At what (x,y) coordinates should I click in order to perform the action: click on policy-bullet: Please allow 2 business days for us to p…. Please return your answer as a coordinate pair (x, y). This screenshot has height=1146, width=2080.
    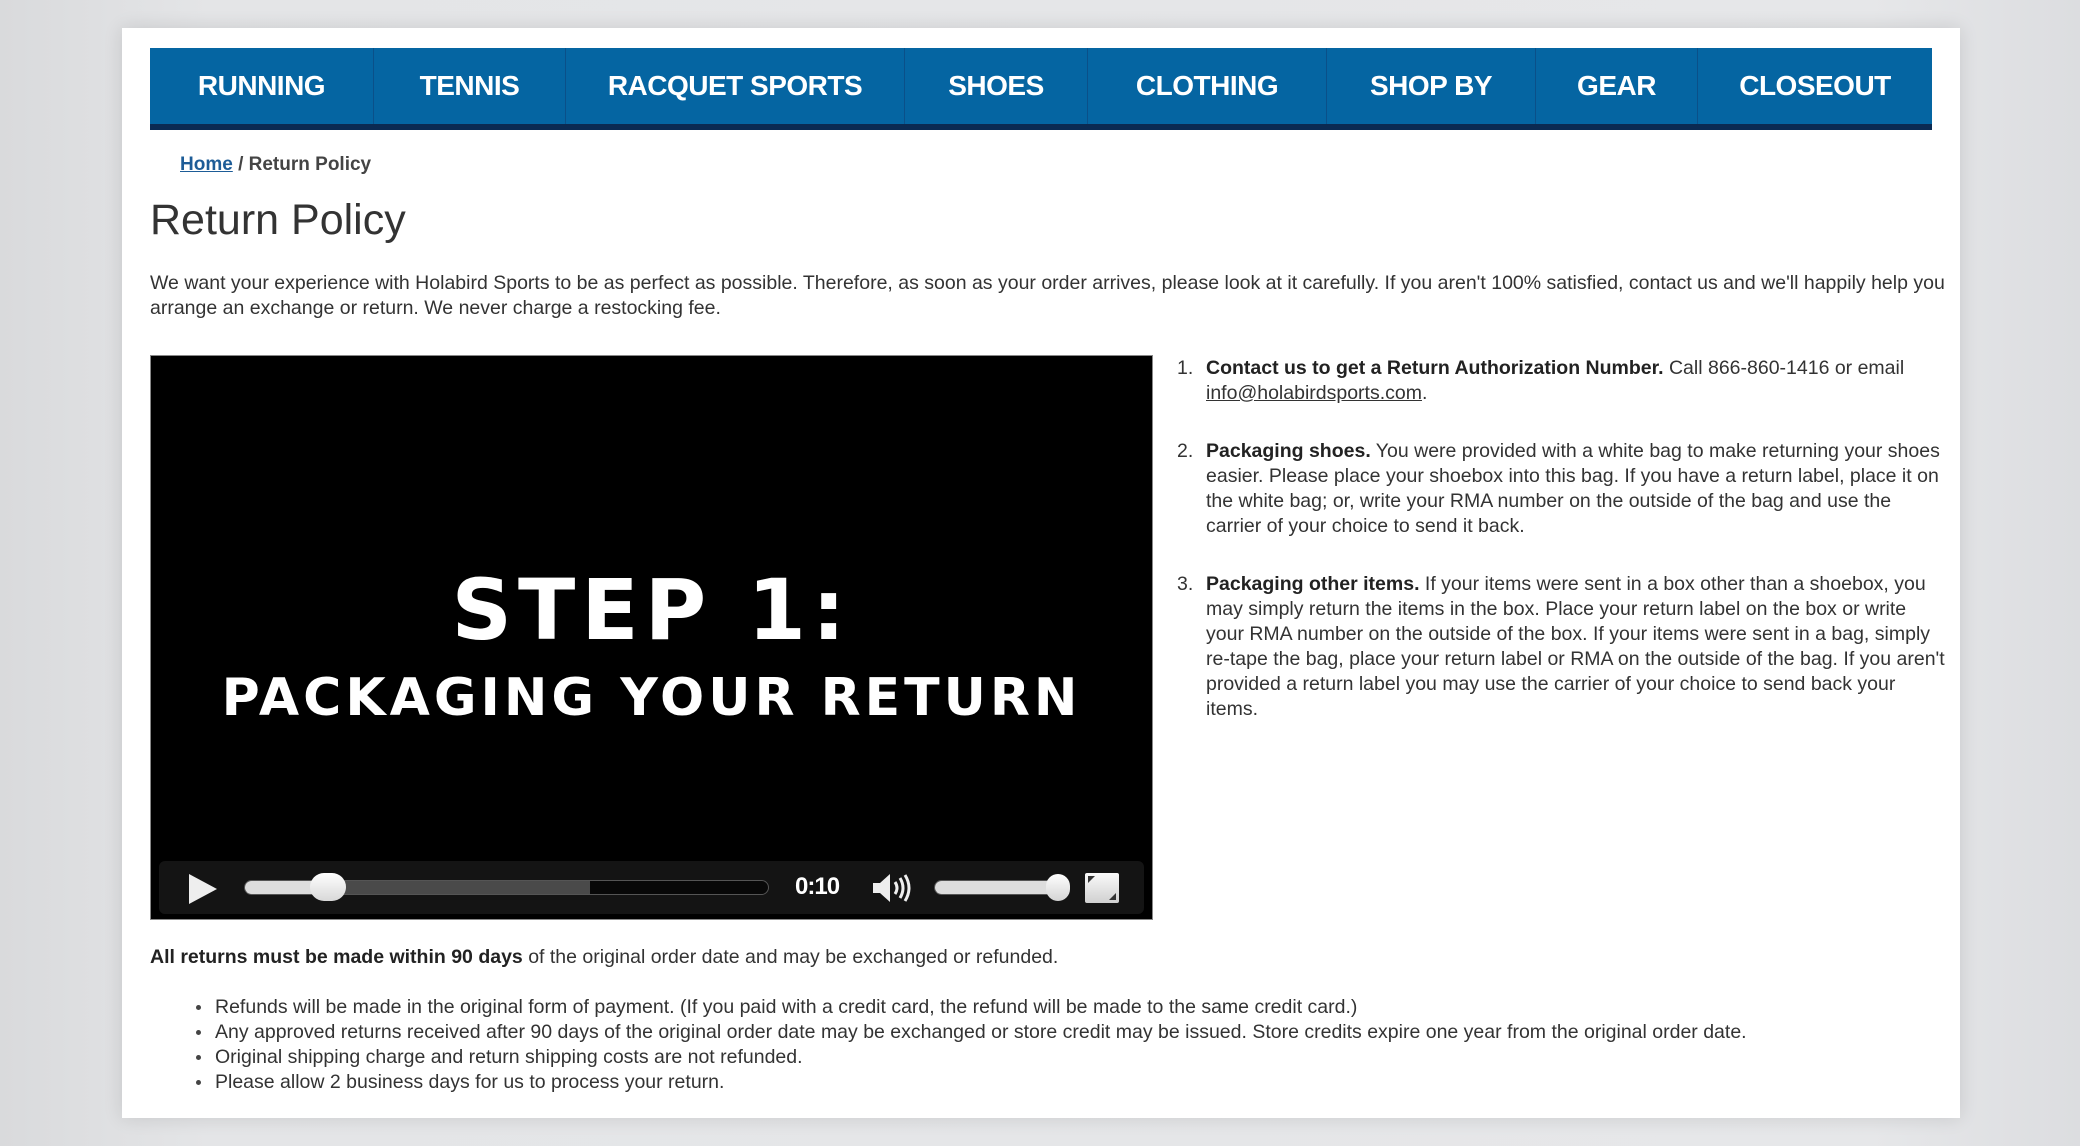
    Looking at the image, I should click on (969, 1082).